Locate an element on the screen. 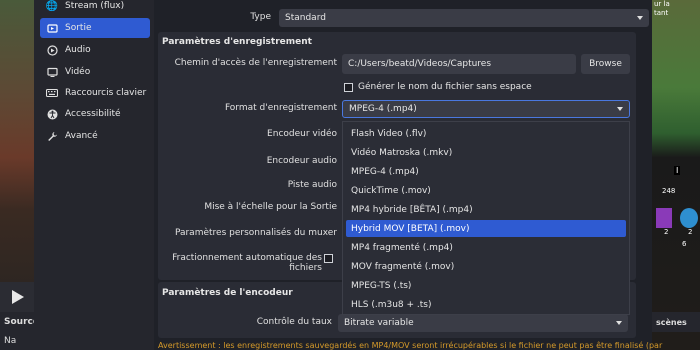  rate-control-select: Bitrate variable is located at coordinates (483, 323).